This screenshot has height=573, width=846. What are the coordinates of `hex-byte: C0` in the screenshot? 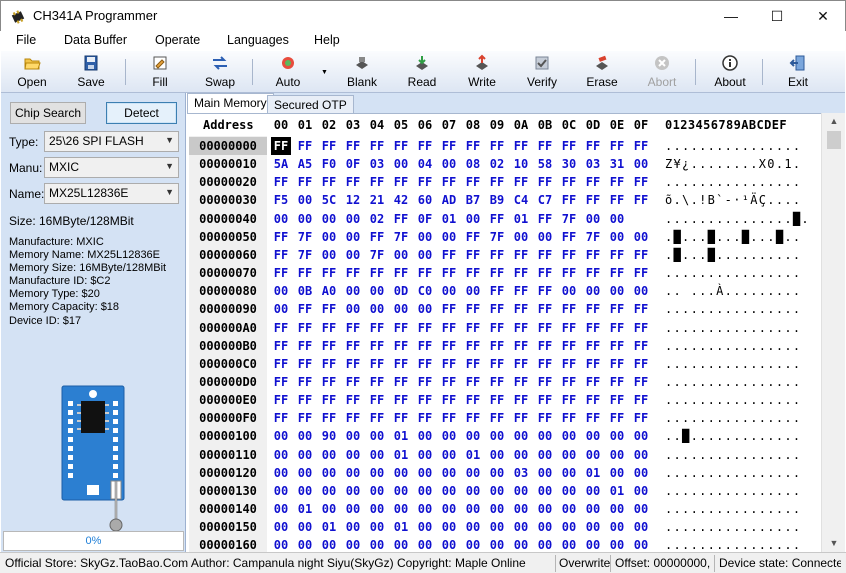 It's located at (425, 291).